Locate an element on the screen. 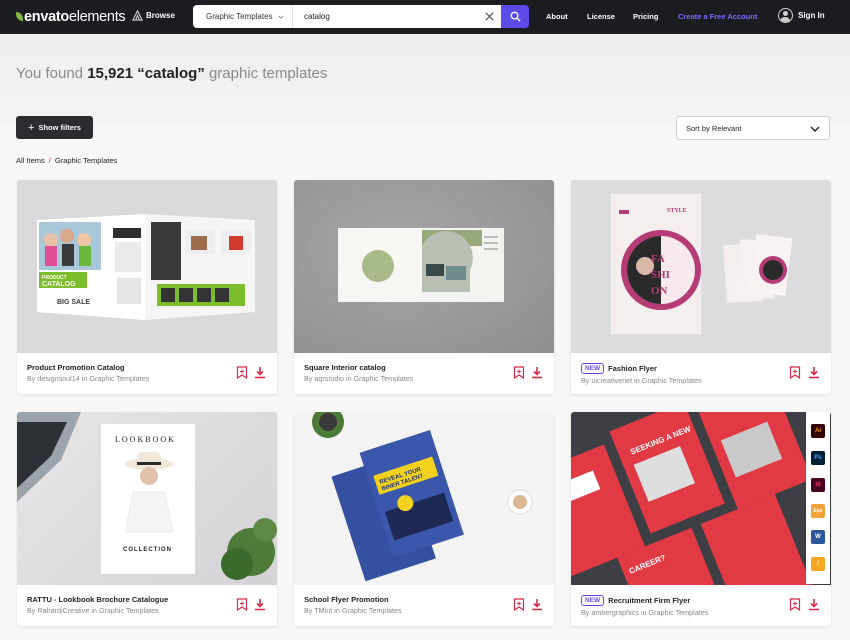 The width and height of the screenshot is (850, 640). sort-select: Sort by Relevant is located at coordinates (753, 128).